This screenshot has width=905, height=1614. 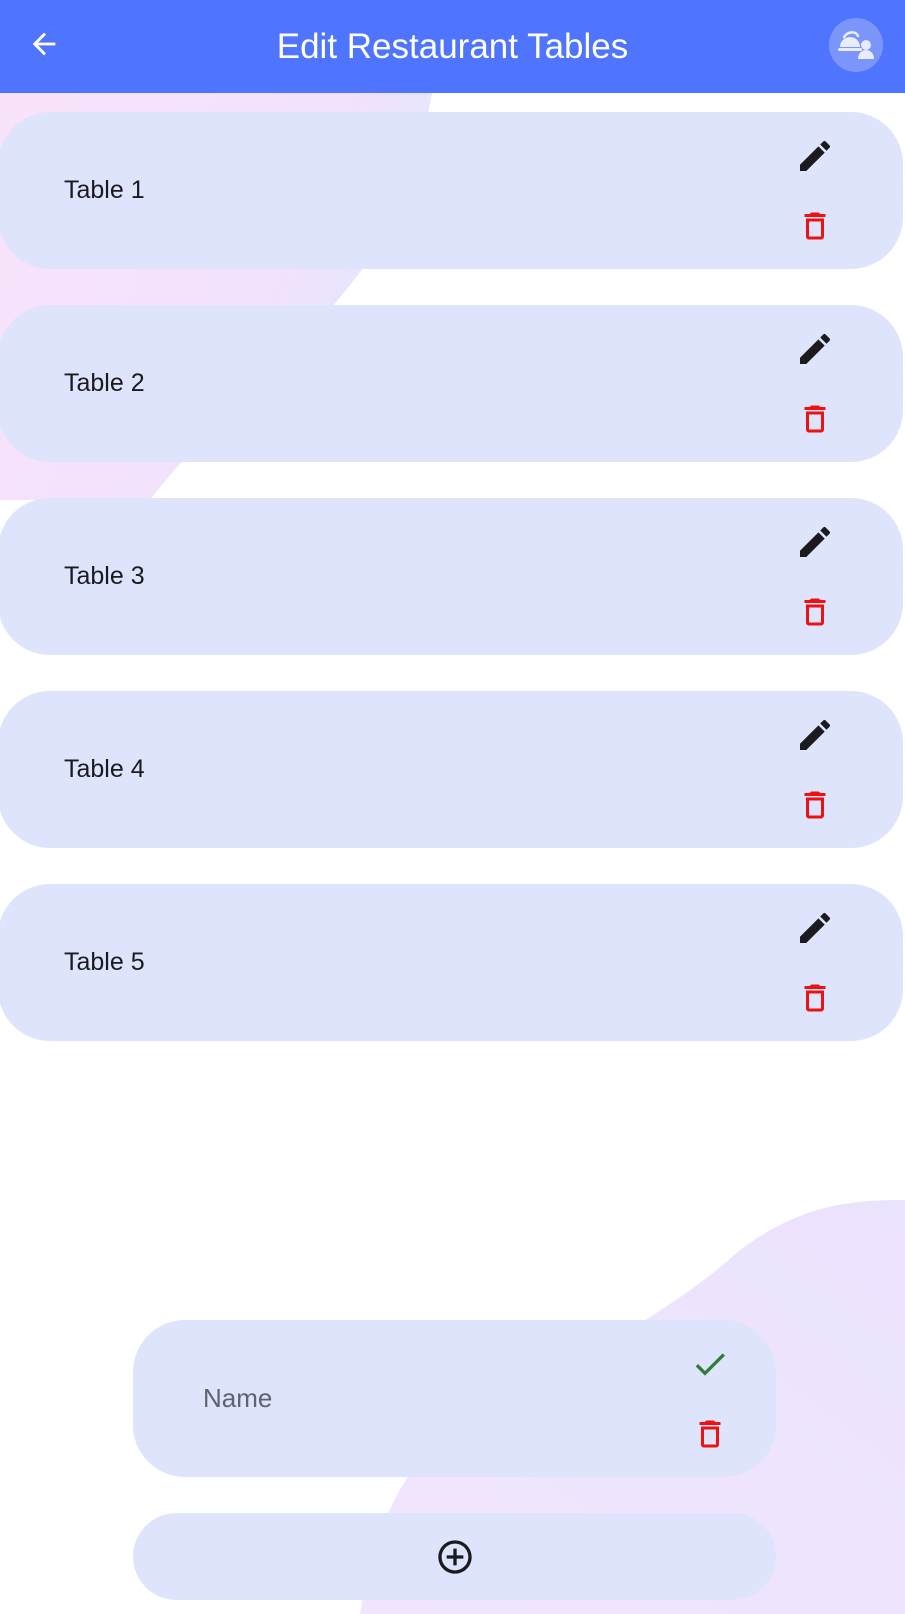 I want to click on check-icon, so click(x=710, y=1364).